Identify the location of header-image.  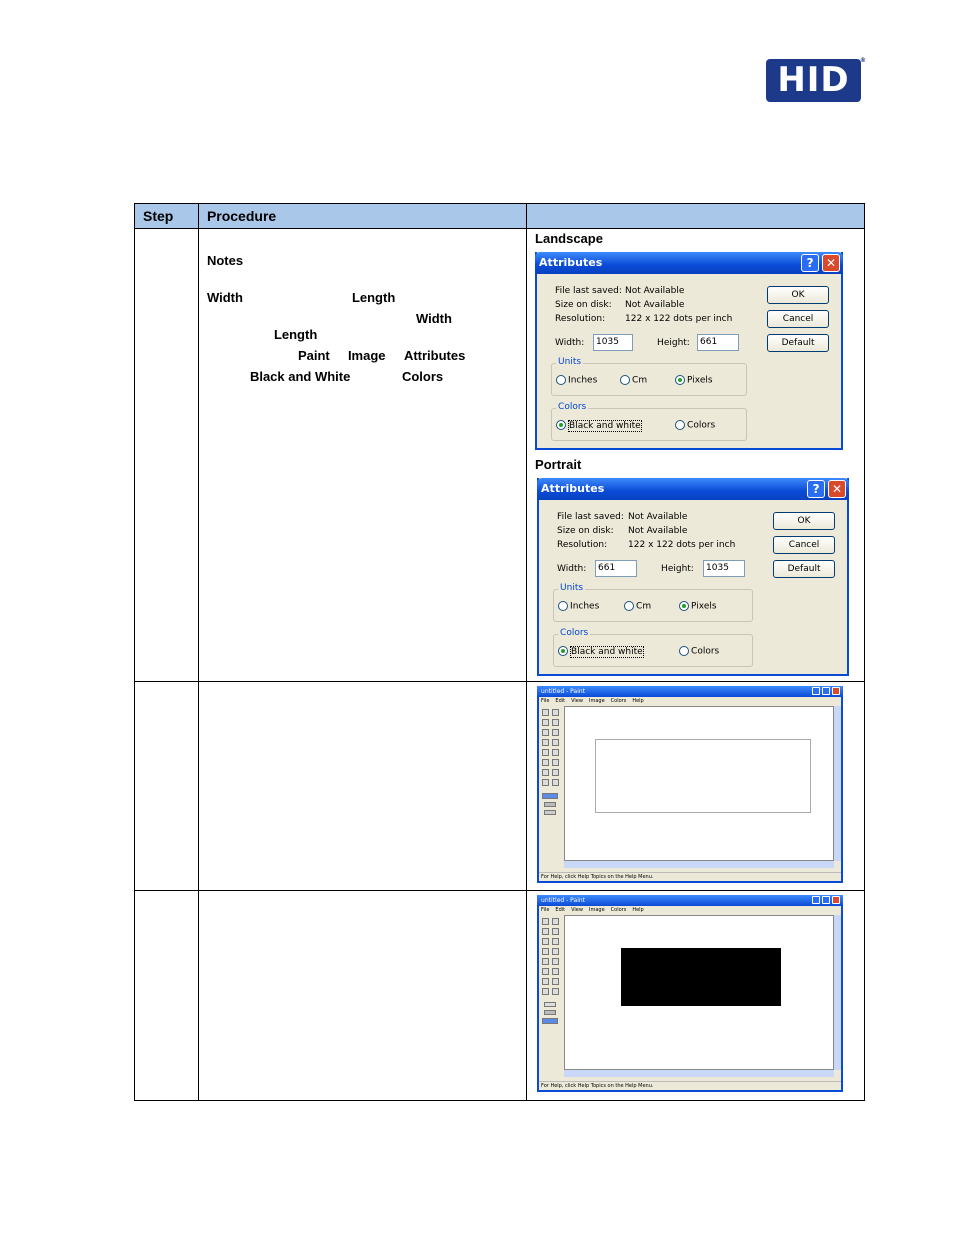
(695, 216).